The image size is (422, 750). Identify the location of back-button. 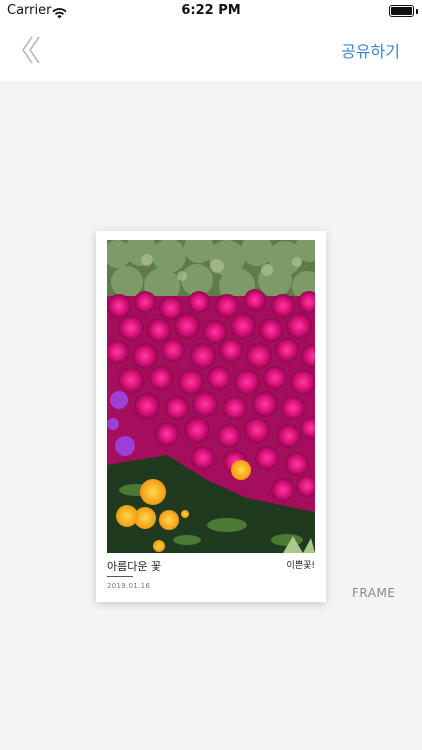
(31, 50).